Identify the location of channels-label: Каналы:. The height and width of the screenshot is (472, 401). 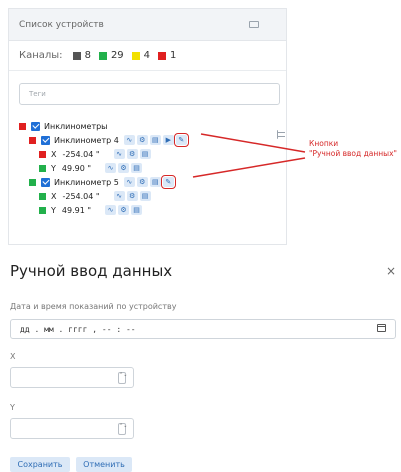
(41, 55).